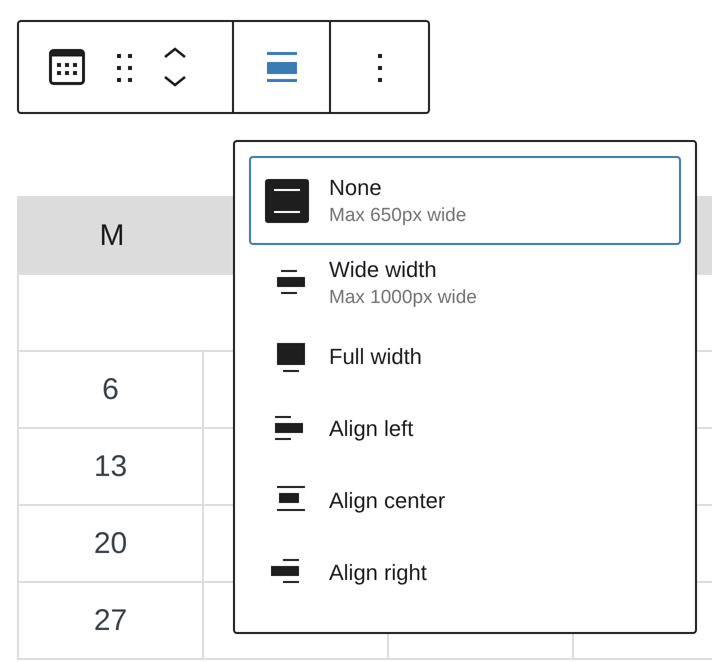 Image resolution: width=712 pixels, height=662 pixels. I want to click on table-header-cell-text: M, so click(112, 236).